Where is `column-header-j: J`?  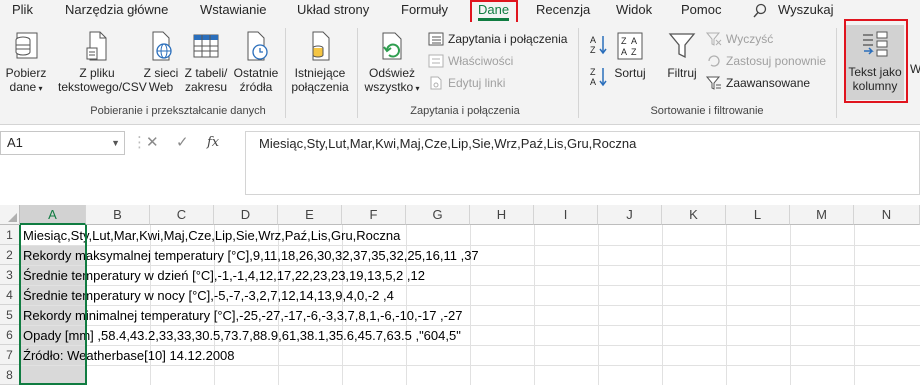
column-header-j: J is located at coordinates (630, 215).